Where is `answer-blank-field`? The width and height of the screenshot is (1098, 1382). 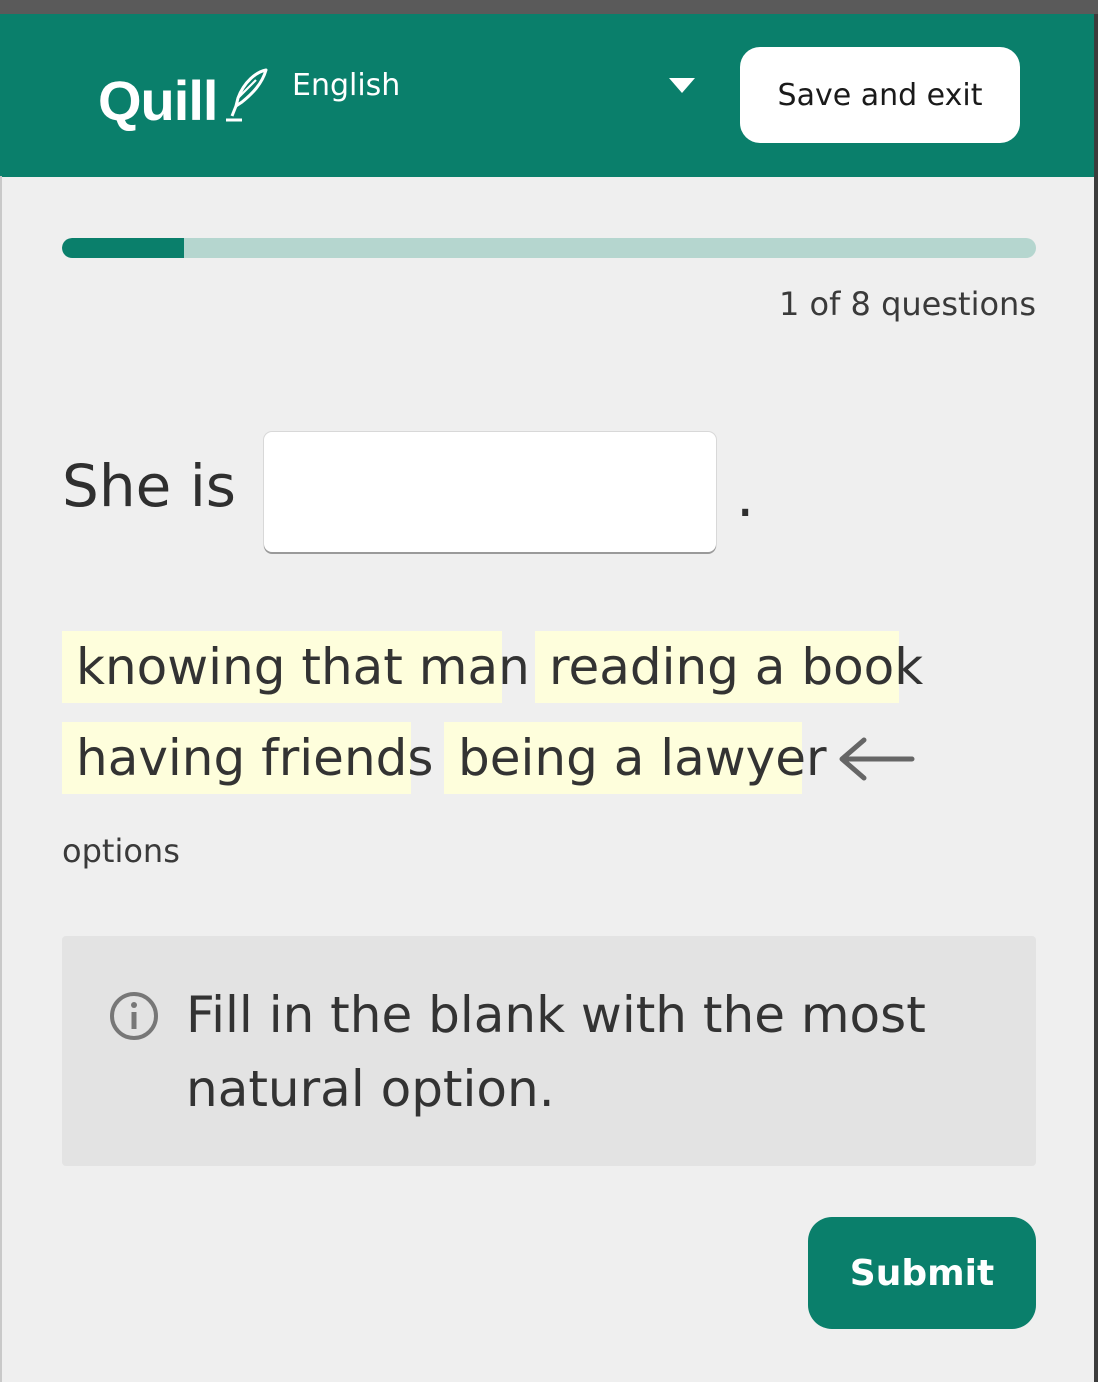 answer-blank-field is located at coordinates (490, 492).